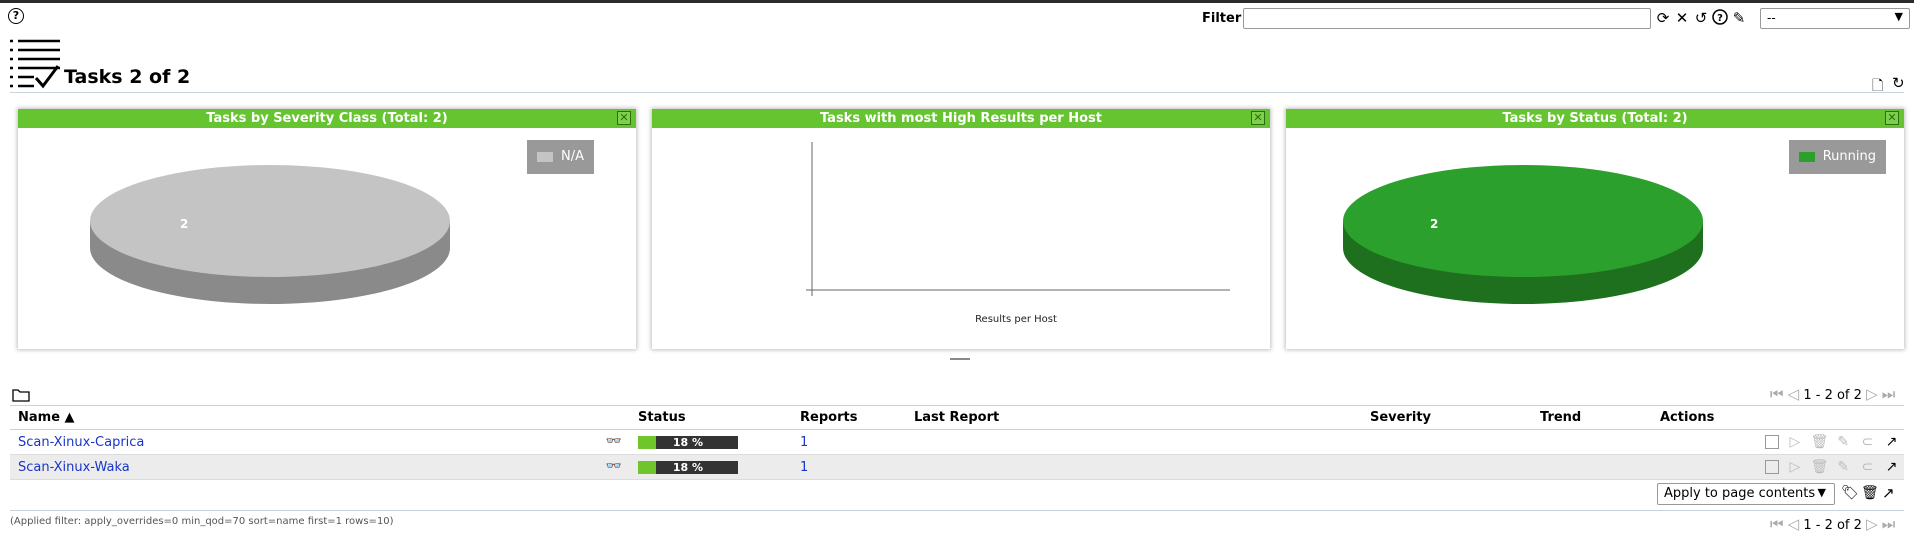 The height and width of the screenshot is (538, 1914). I want to click on table-row: Scan-Xinux-Waka 👓 18 % 1 ▷ 🗑 ✎ ⊂ ↗, so click(957, 467).